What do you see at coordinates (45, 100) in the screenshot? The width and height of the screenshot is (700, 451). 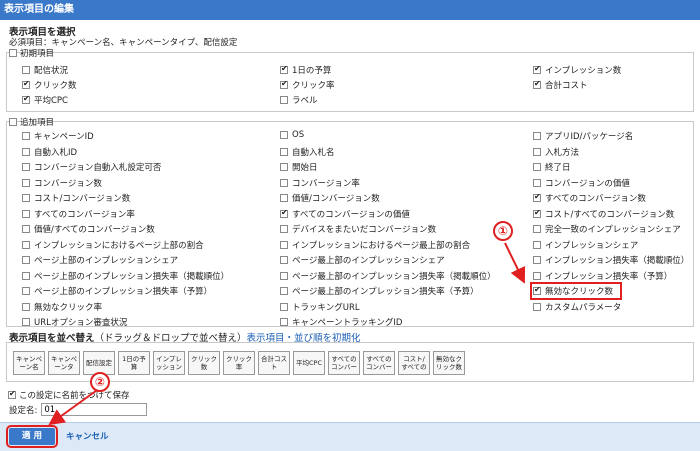 I see `initial-item-6: 平均CPC` at bounding box center [45, 100].